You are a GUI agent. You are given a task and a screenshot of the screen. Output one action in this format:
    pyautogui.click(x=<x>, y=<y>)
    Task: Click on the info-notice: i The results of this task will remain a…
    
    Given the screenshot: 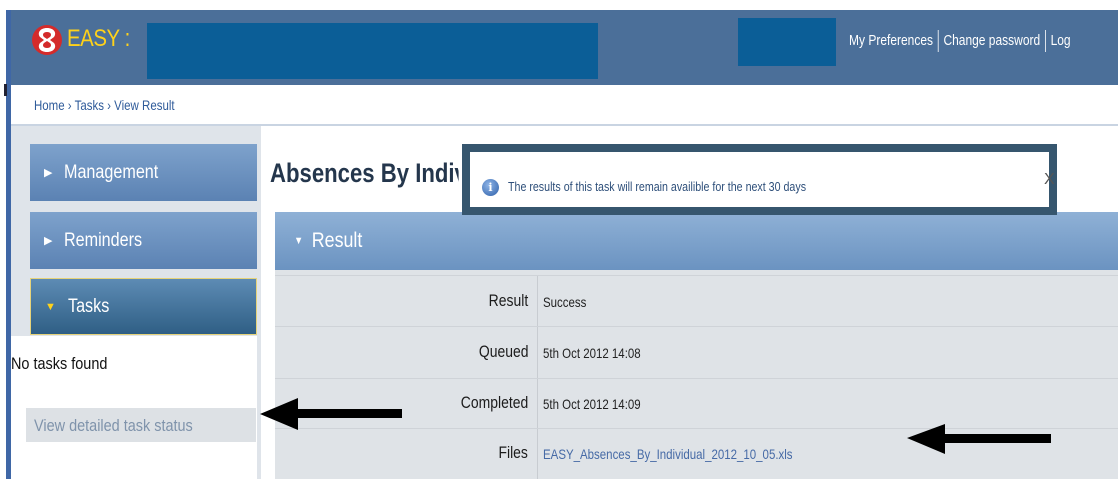 What is the action you would take?
    pyautogui.click(x=759, y=179)
    